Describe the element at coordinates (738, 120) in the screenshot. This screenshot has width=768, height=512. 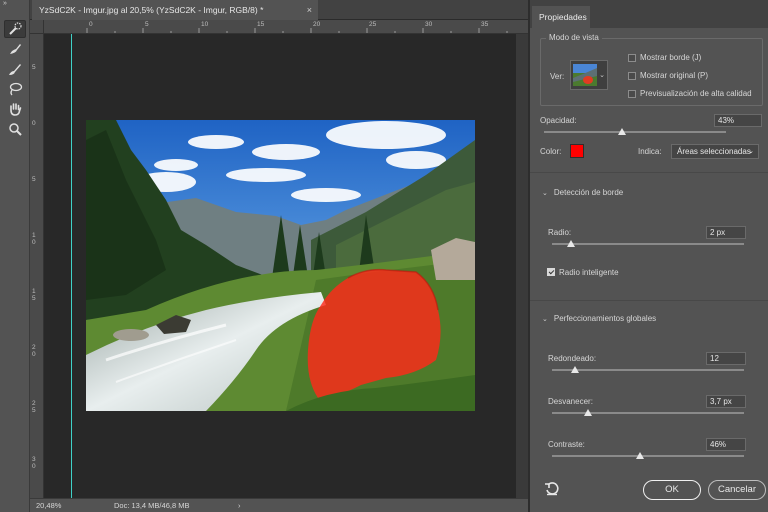
I see `opacity-input: 43%` at that location.